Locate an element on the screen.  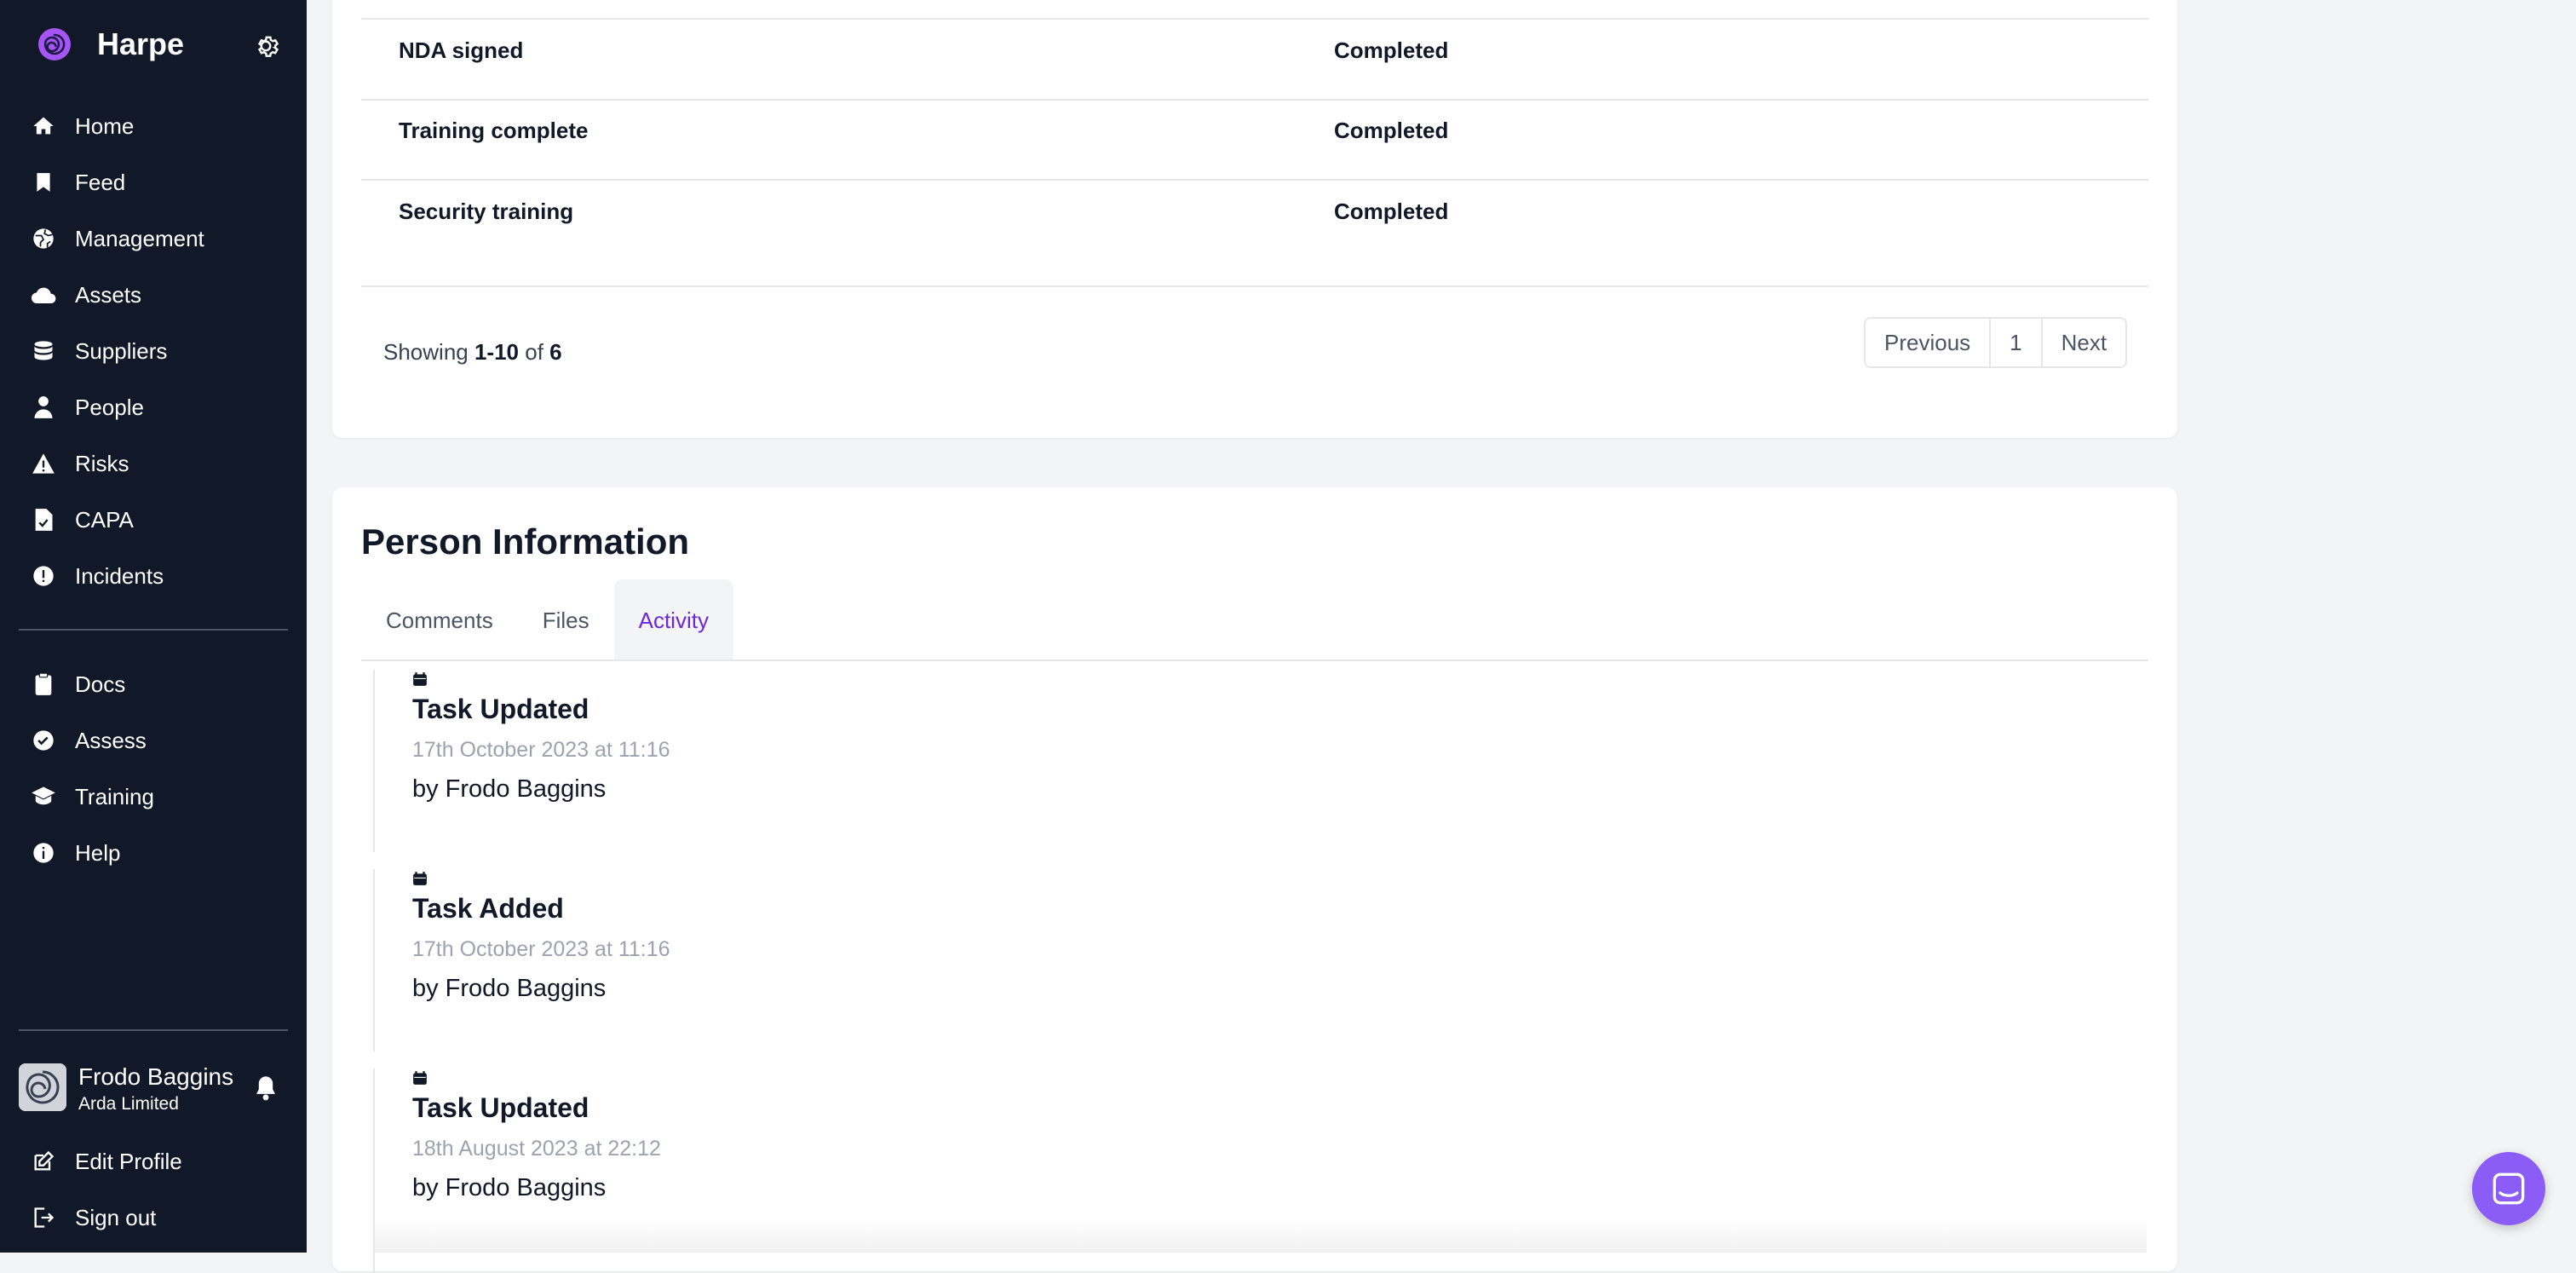
bell-icon is located at coordinates (266, 1088).